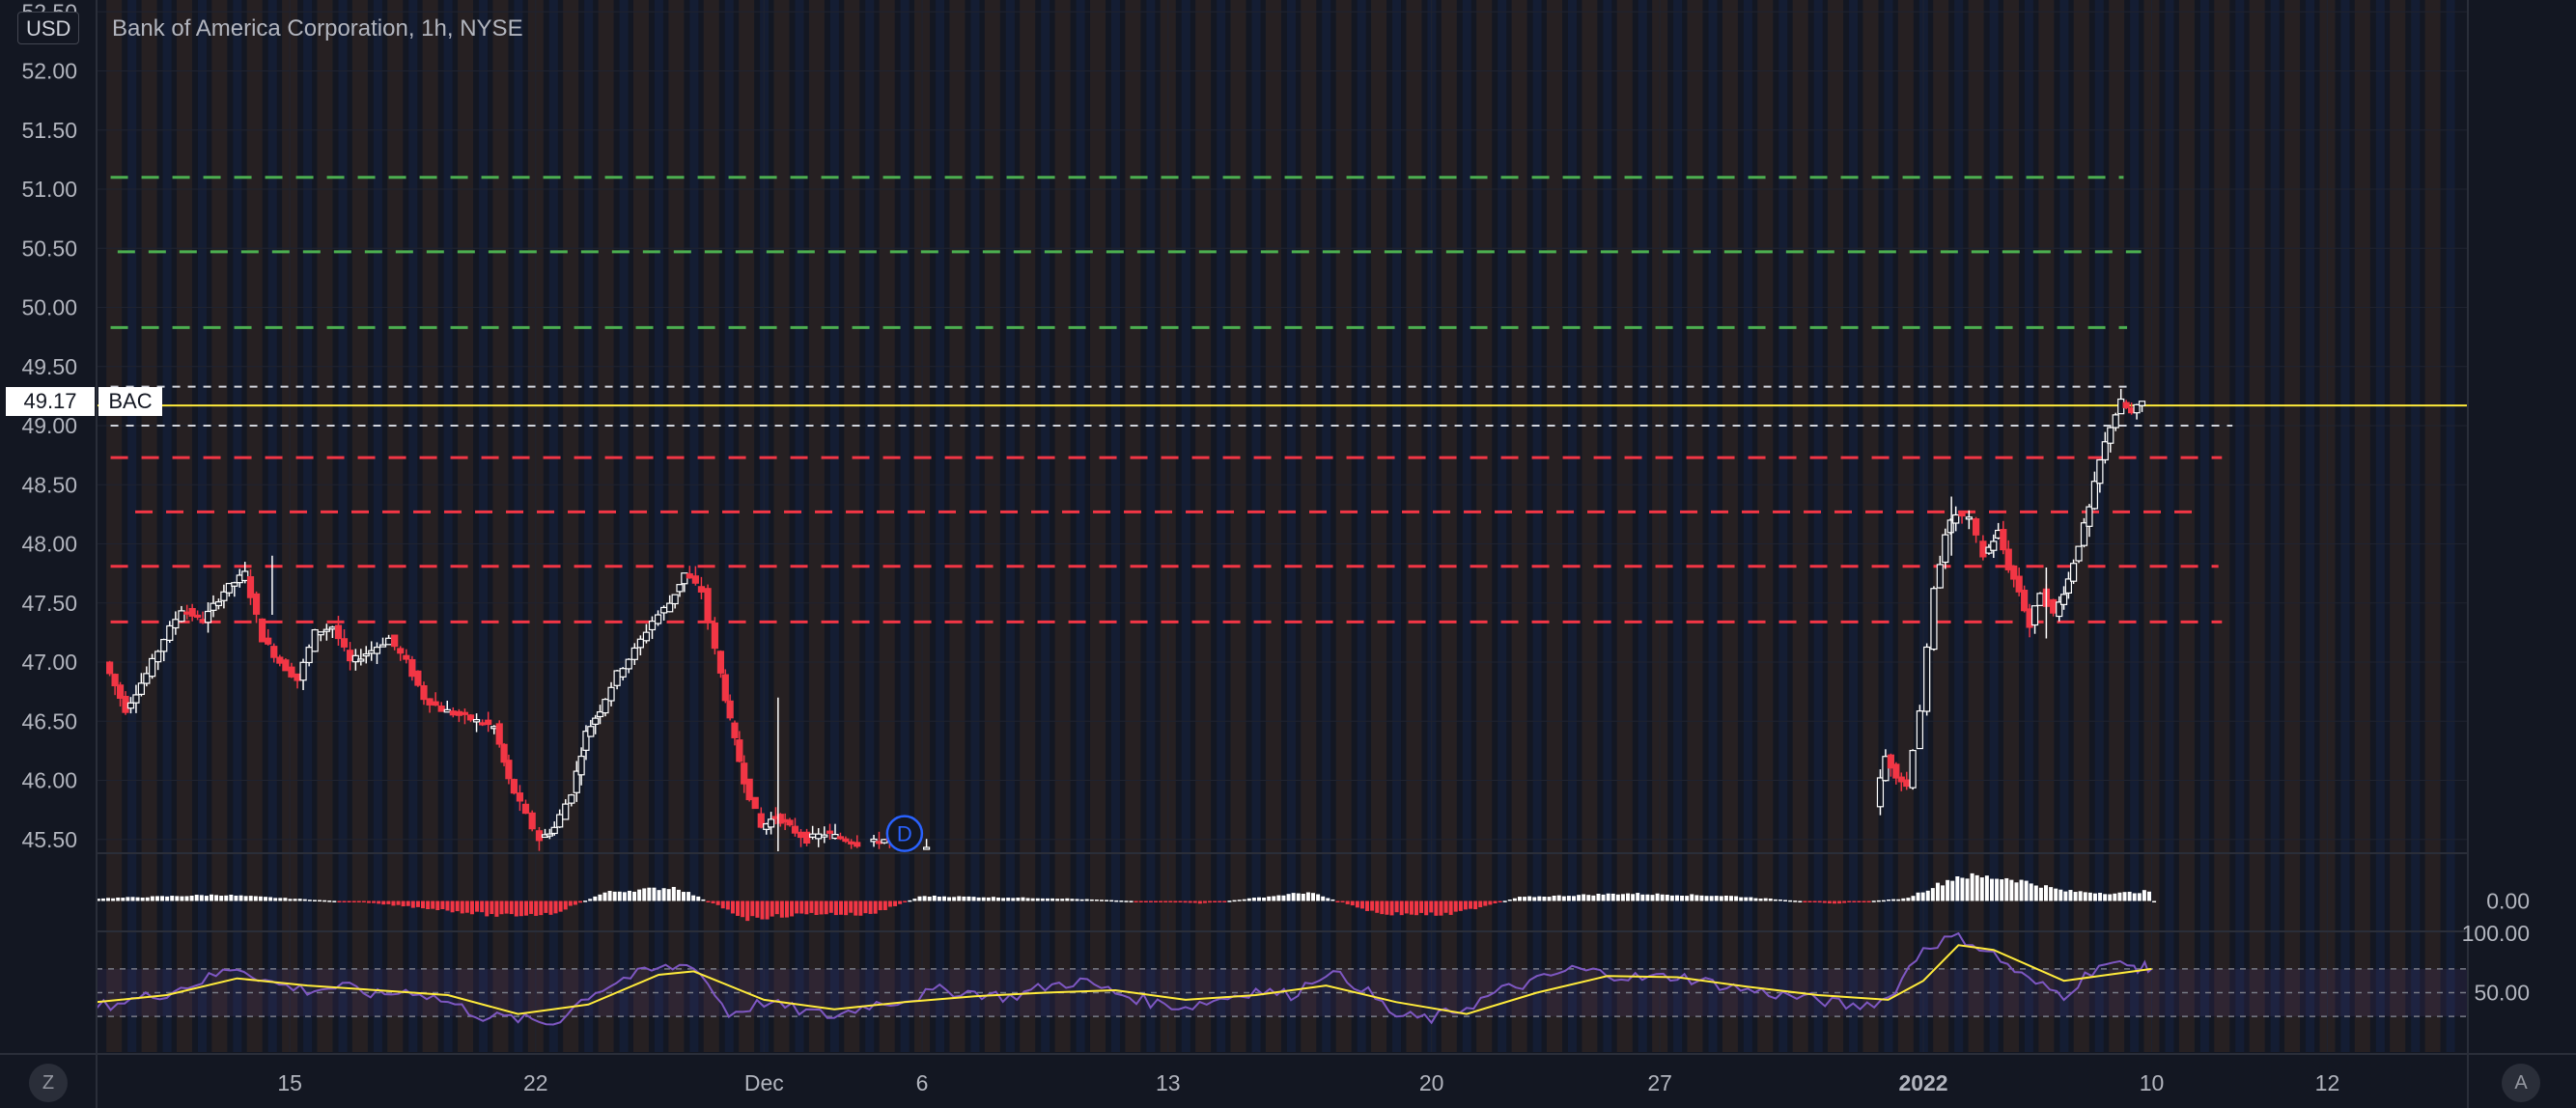 Image resolution: width=2576 pixels, height=1108 pixels. Describe the element at coordinates (49, 662) in the screenshot. I see `price-tick-label: 47.00` at that location.